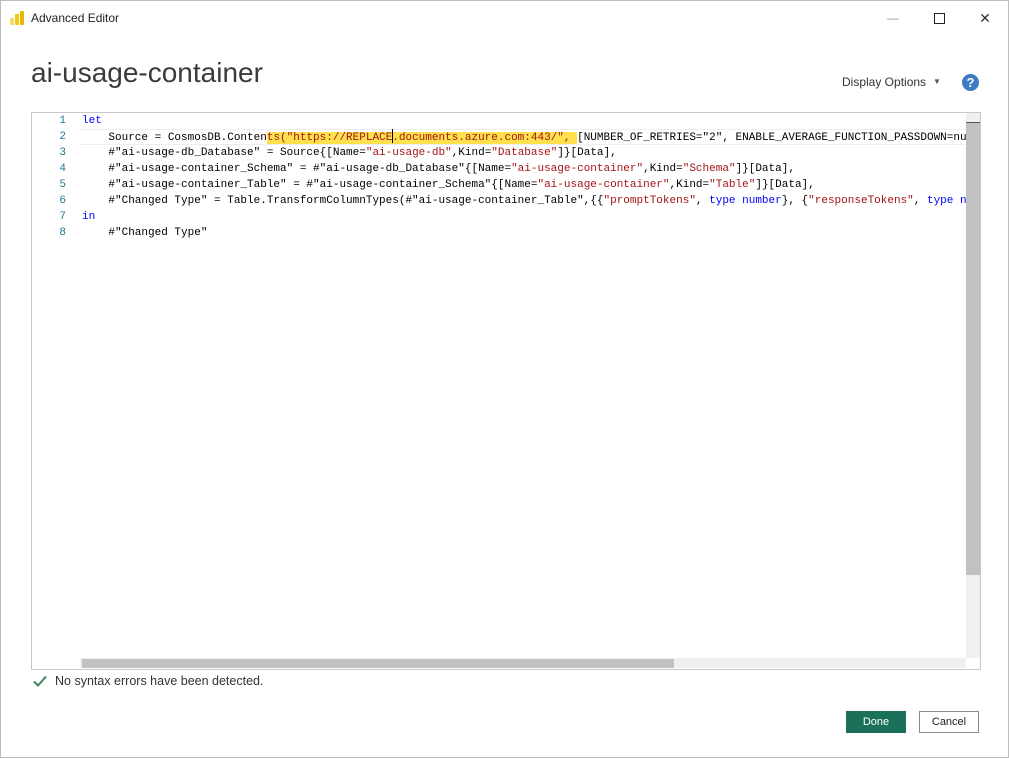  What do you see at coordinates (62, 201) in the screenshot?
I see `line-number: 6` at bounding box center [62, 201].